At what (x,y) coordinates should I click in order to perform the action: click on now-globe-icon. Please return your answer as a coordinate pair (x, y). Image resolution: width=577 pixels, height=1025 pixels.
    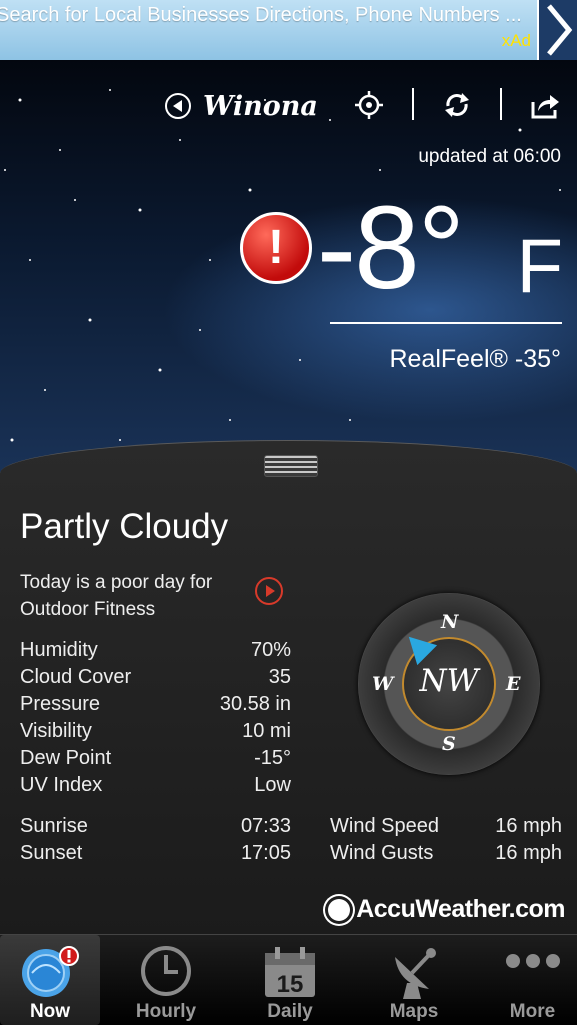
    Looking at the image, I should click on (50, 975).